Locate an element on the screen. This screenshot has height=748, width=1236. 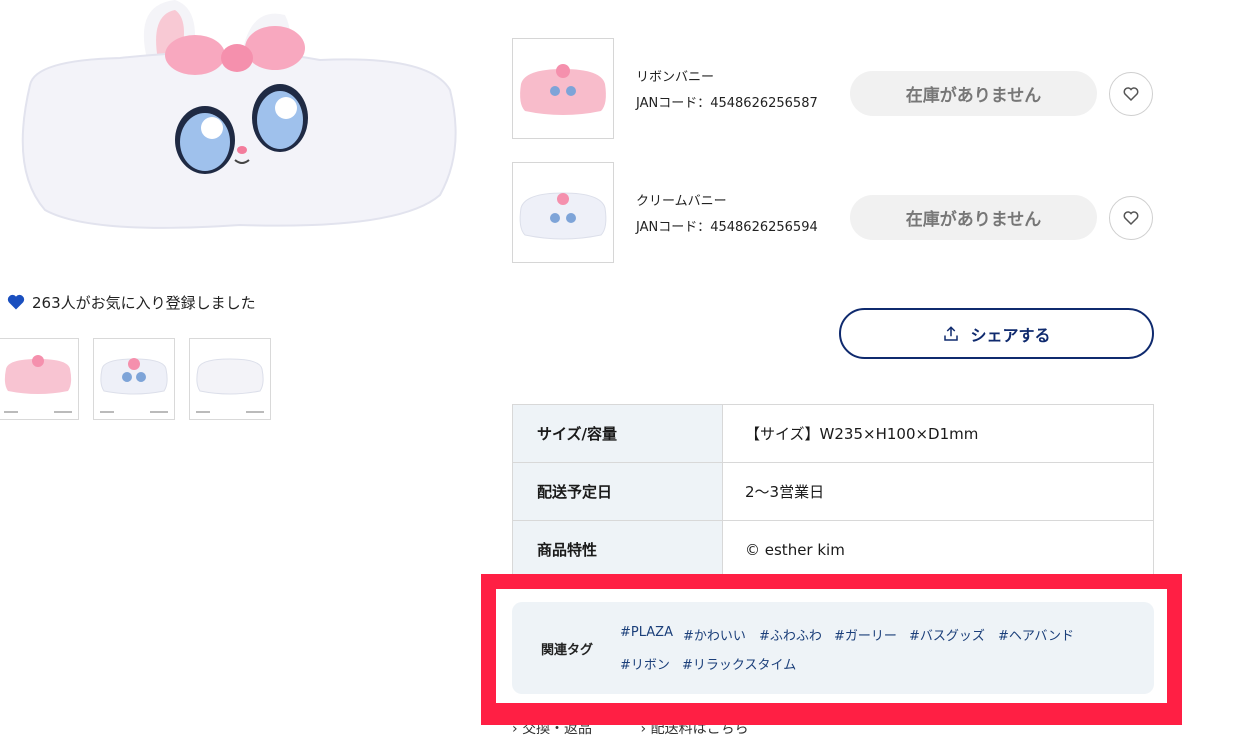
thumbnail-plain is located at coordinates (230, 379).